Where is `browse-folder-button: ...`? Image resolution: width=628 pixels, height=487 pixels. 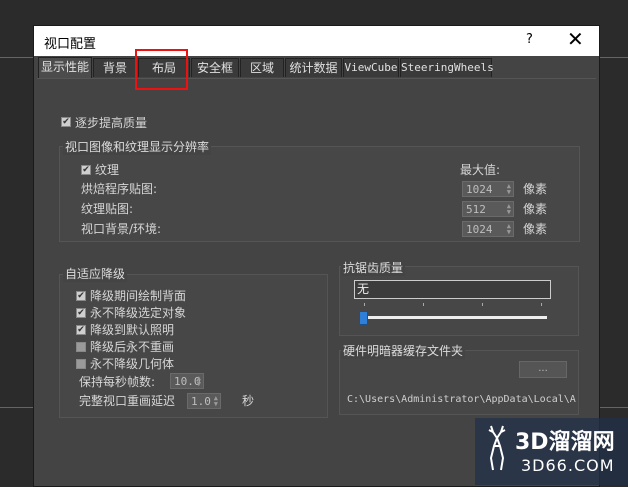 browse-folder-button: ... is located at coordinates (543, 369).